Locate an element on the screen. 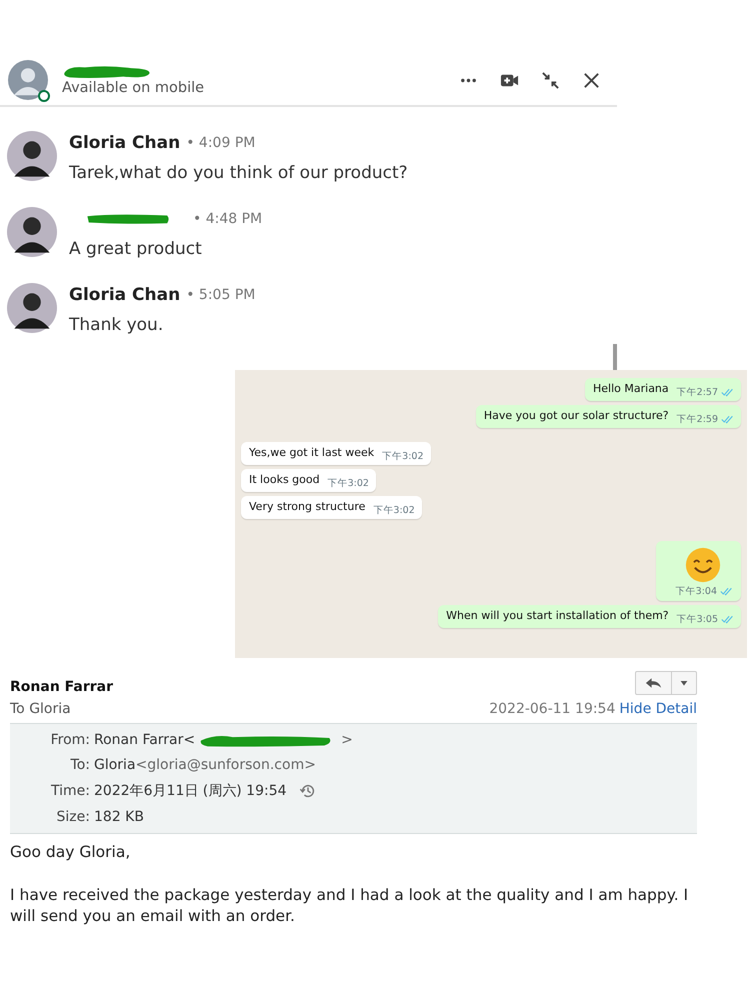 This screenshot has height=1000, width=750. sender-name: Ronan Farrar is located at coordinates (62, 687).